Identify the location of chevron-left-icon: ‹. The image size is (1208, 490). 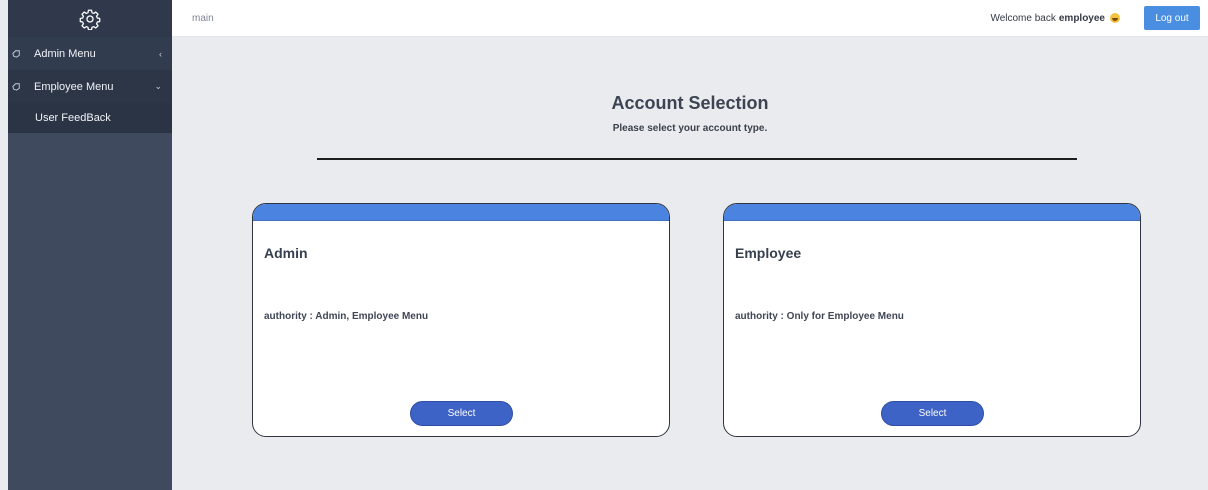
(160, 53).